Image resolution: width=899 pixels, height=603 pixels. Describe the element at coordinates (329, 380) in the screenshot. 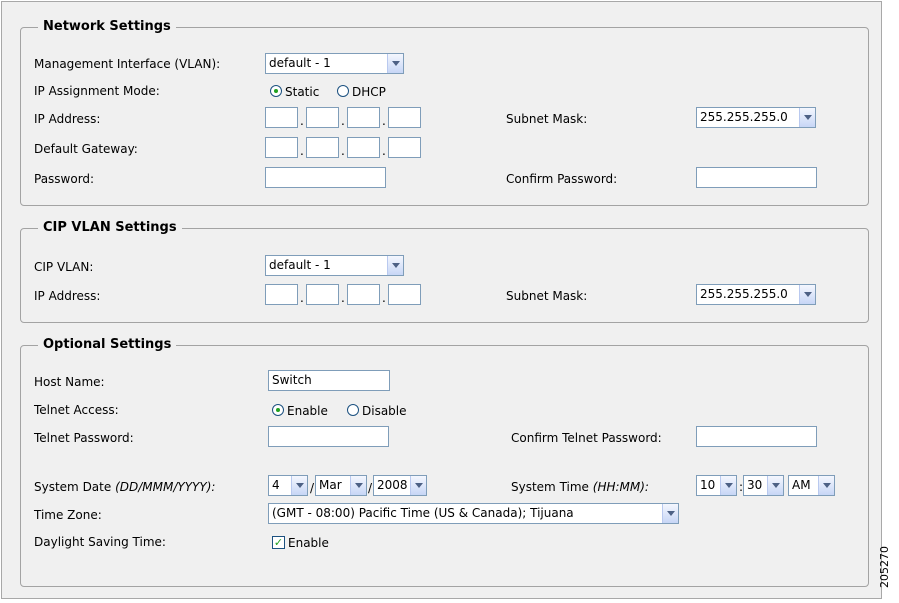

I see `host-name-input: Switch` at that location.